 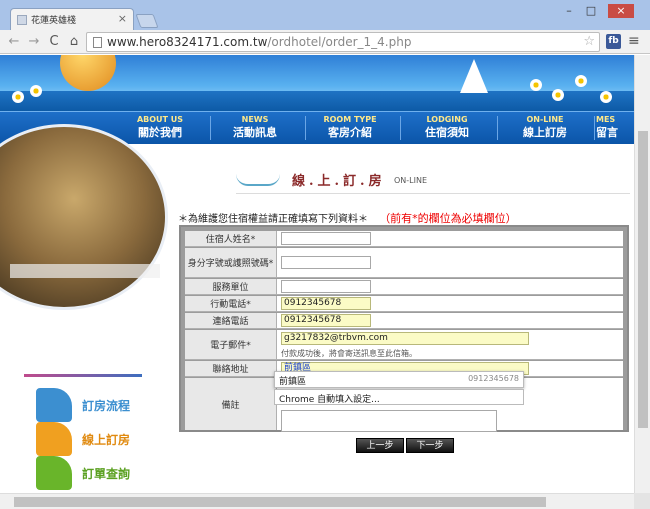 I want to click on page-icon, so click(x=97, y=42).